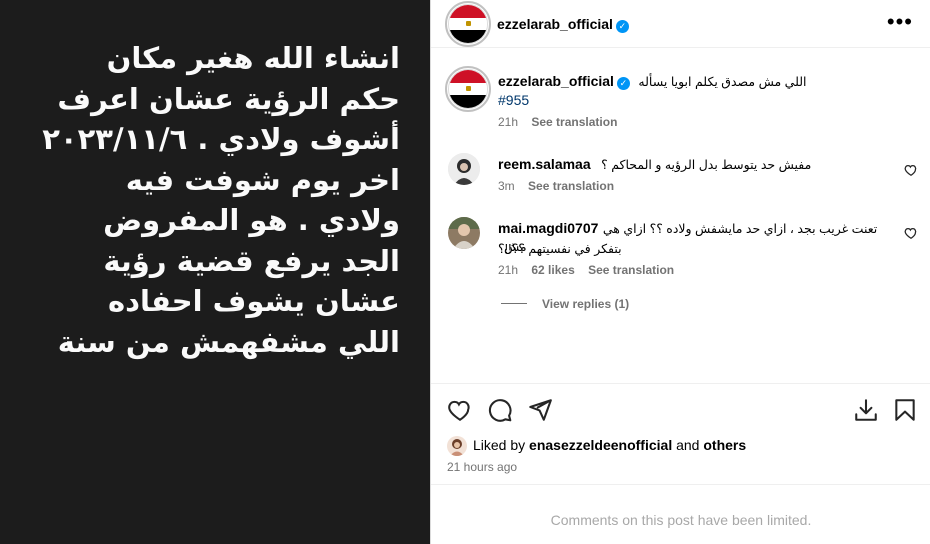 This screenshot has width=930, height=544. What do you see at coordinates (468, 24) in the screenshot?
I see `header-avatar` at bounding box center [468, 24].